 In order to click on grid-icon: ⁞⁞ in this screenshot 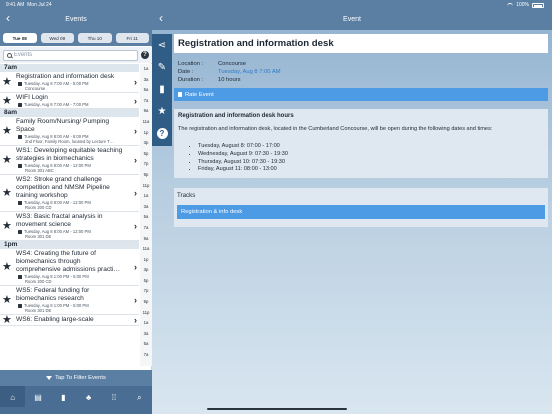, I will do `click(114, 397)`.